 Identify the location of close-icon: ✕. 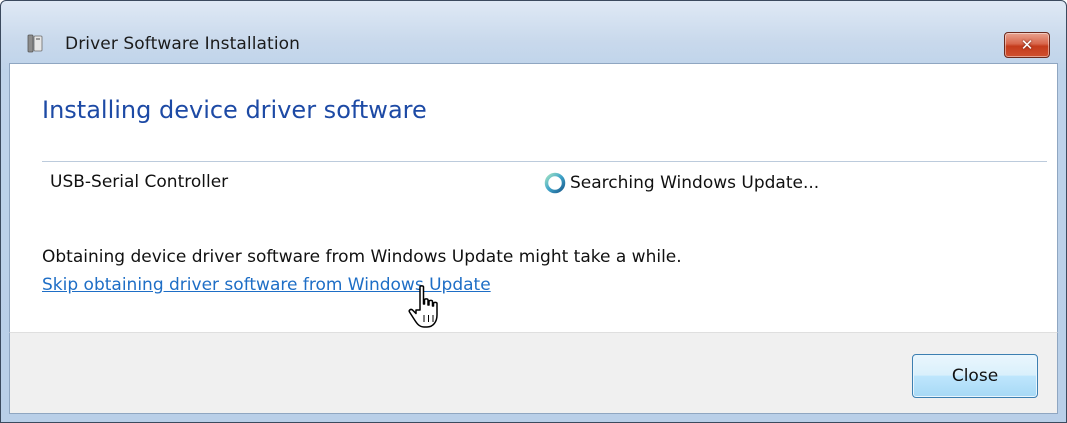
(1027, 45).